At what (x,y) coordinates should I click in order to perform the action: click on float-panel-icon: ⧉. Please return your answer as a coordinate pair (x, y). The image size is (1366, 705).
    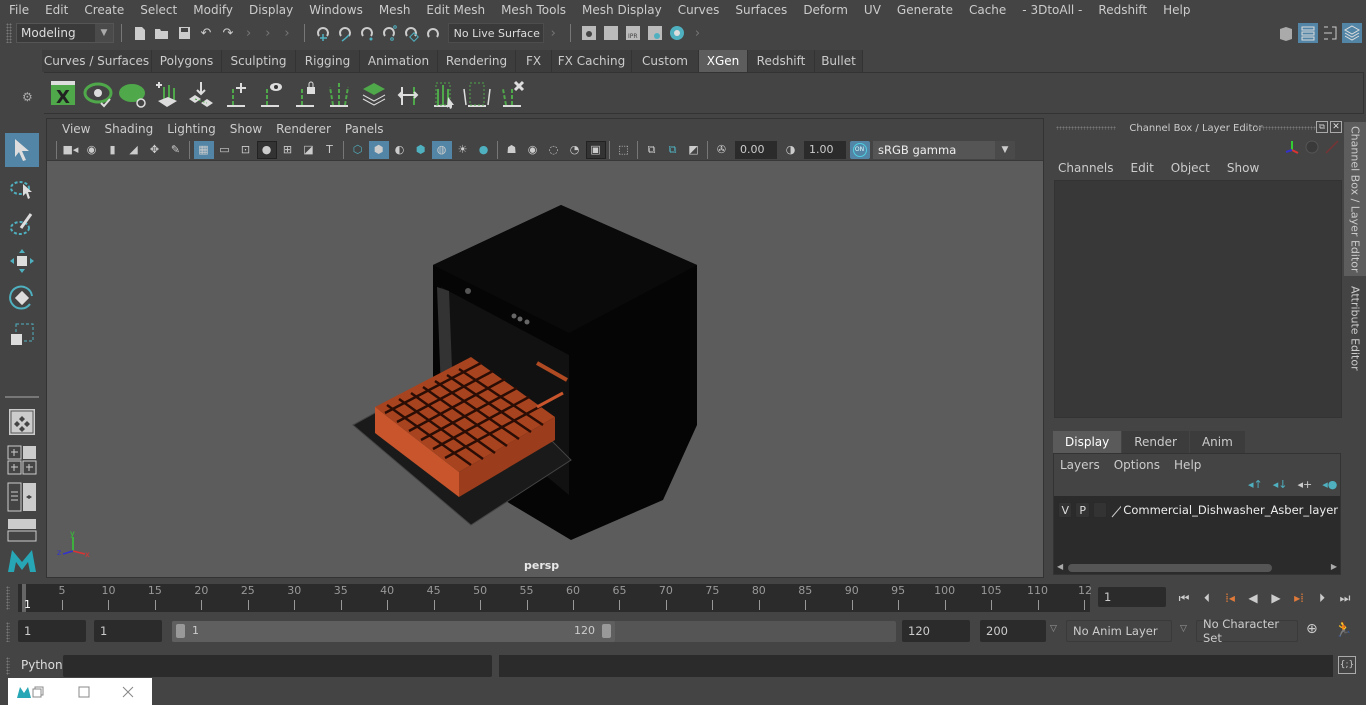
    Looking at the image, I should click on (1322, 127).